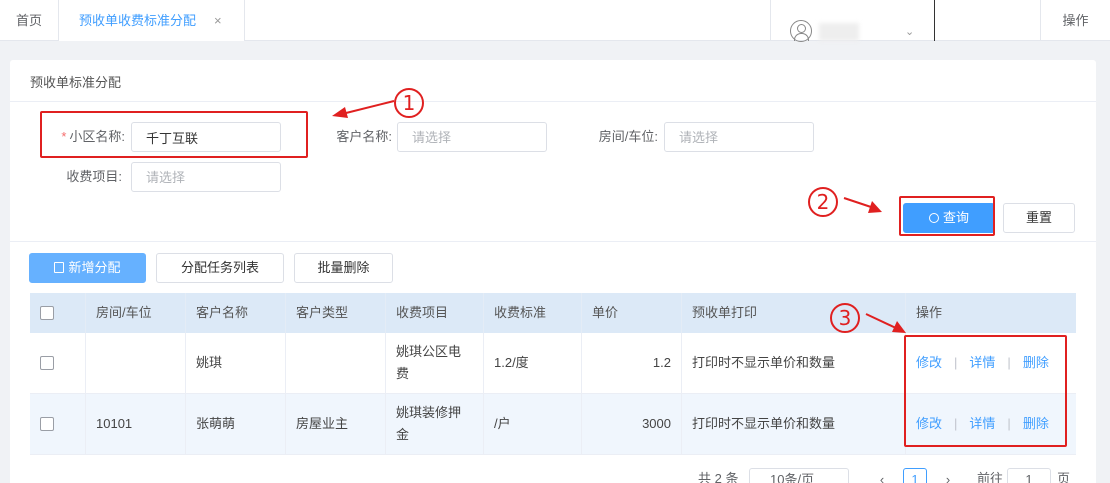 The width and height of the screenshot is (1110, 483). What do you see at coordinates (136, 424) in the screenshot?
I see `cell-room: 10101` at bounding box center [136, 424].